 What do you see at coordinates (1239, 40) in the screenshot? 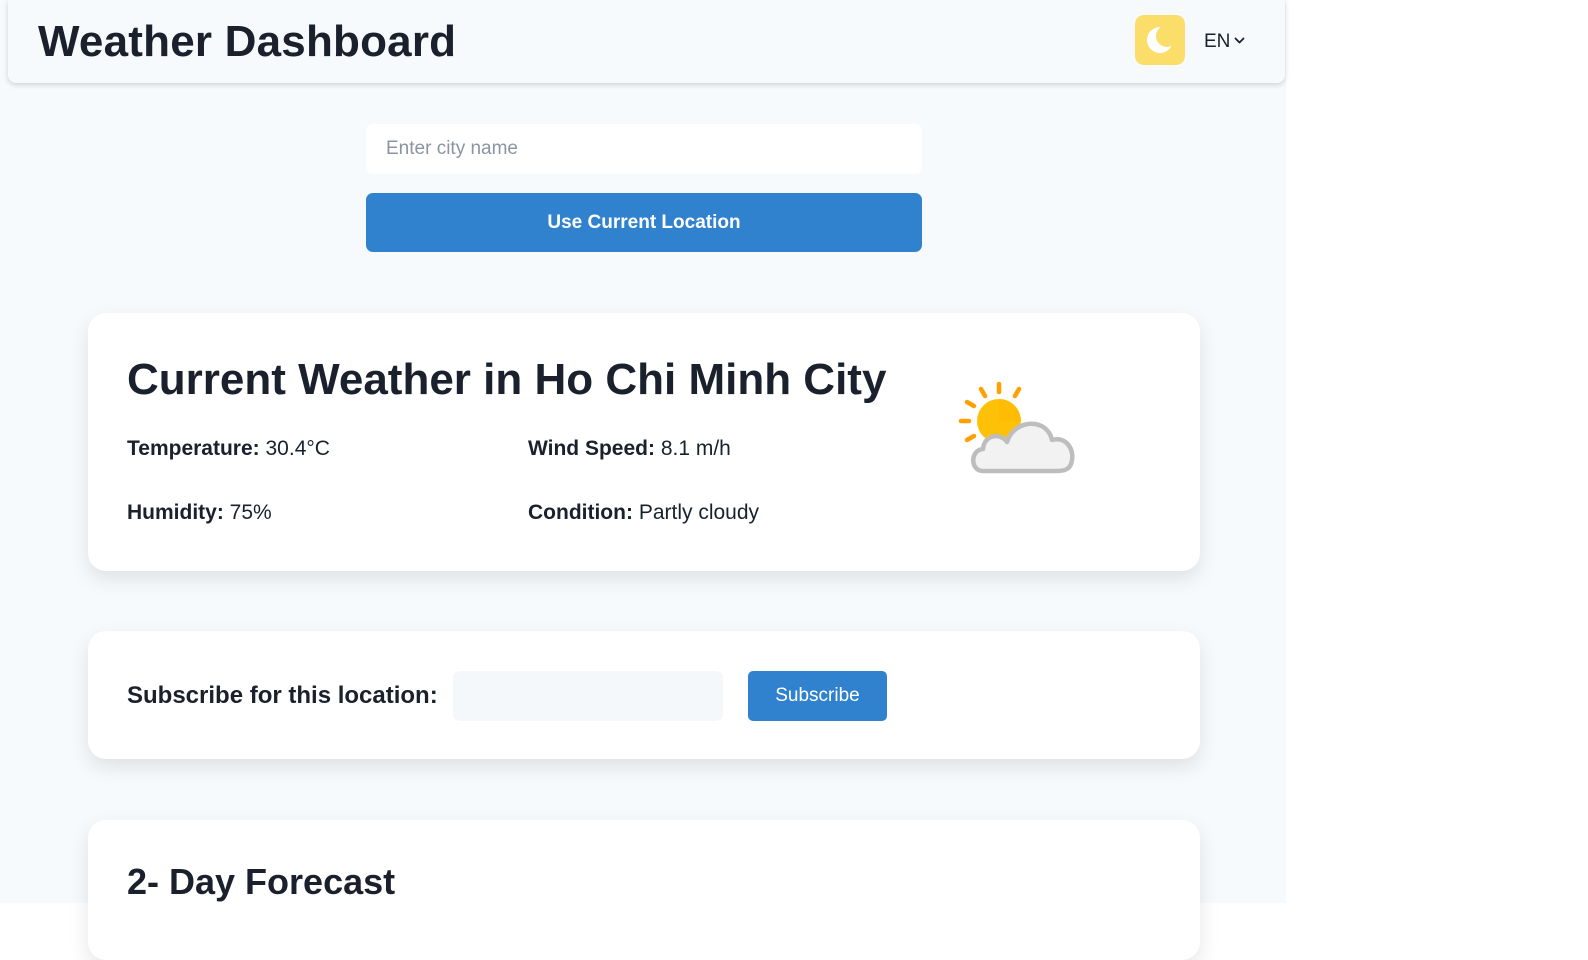
I see `chevron-down-icon` at bounding box center [1239, 40].